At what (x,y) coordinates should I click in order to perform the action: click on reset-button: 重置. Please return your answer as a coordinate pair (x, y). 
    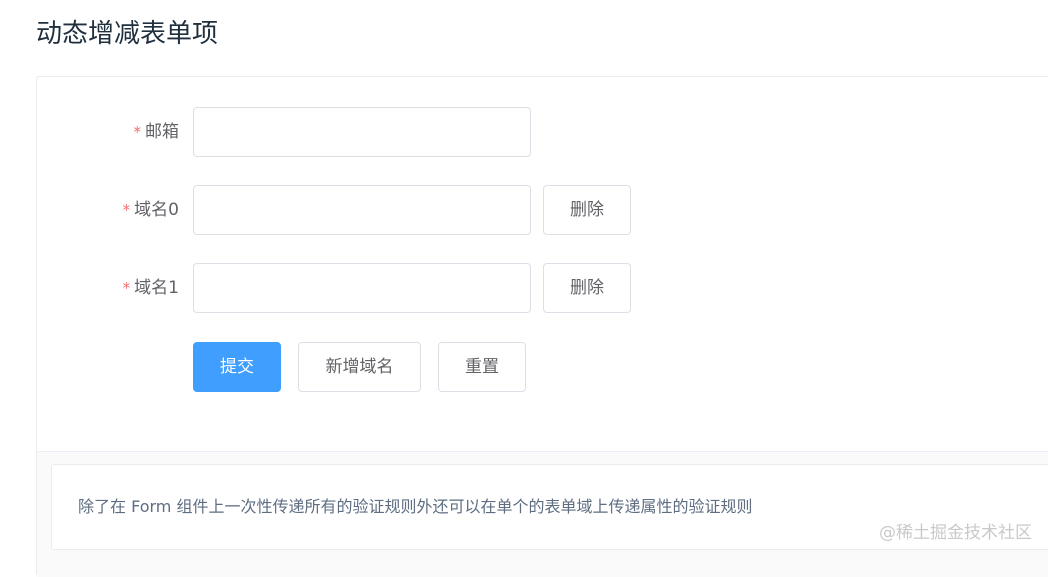
    Looking at the image, I should click on (482, 367).